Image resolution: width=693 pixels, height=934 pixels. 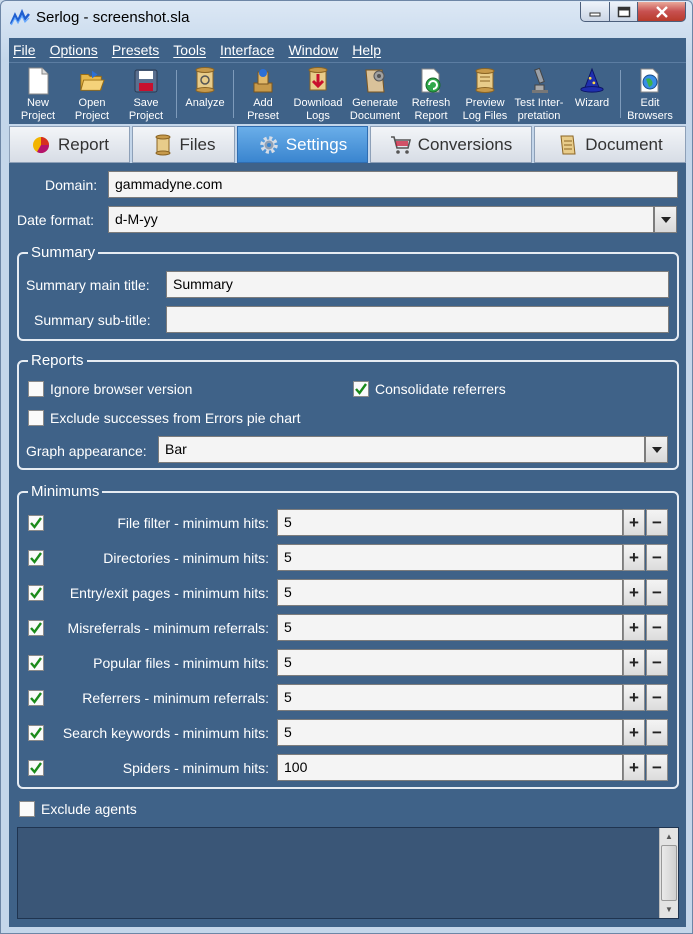 I want to click on tab-report: Report, so click(x=69, y=144).